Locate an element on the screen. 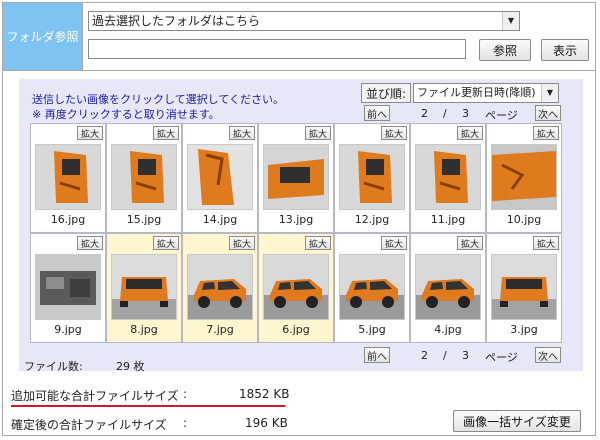 This screenshot has width=600, height=440. thumbnail-cell: 拡大 4.jpg is located at coordinates (448, 288).